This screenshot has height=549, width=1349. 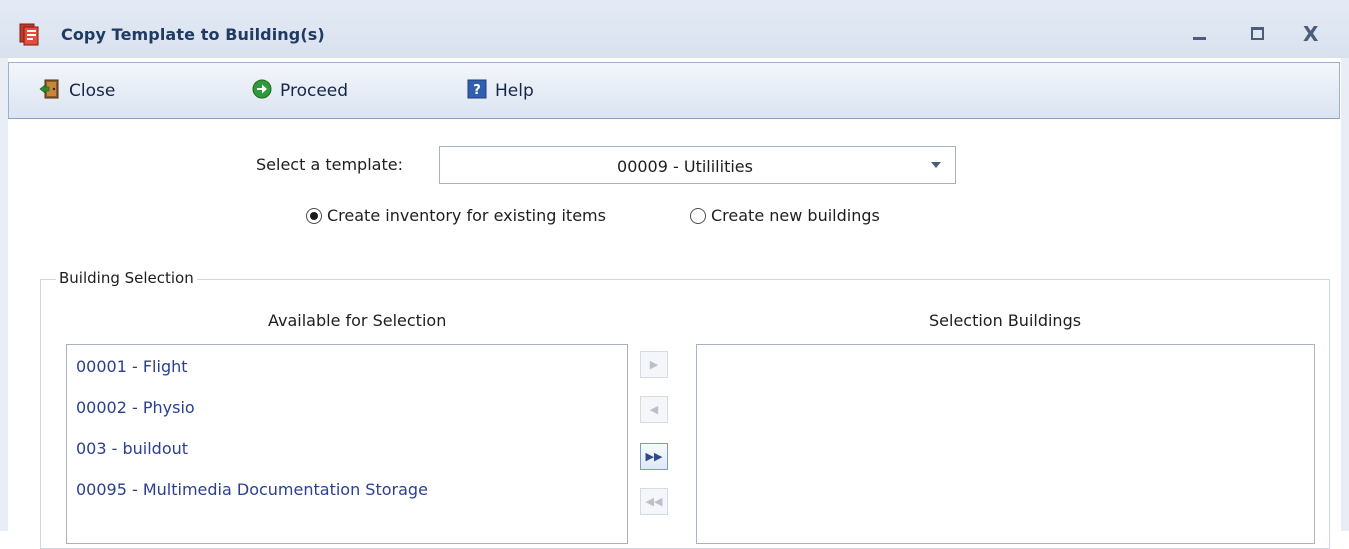 I want to click on exit-door-icon, so click(x=50, y=91).